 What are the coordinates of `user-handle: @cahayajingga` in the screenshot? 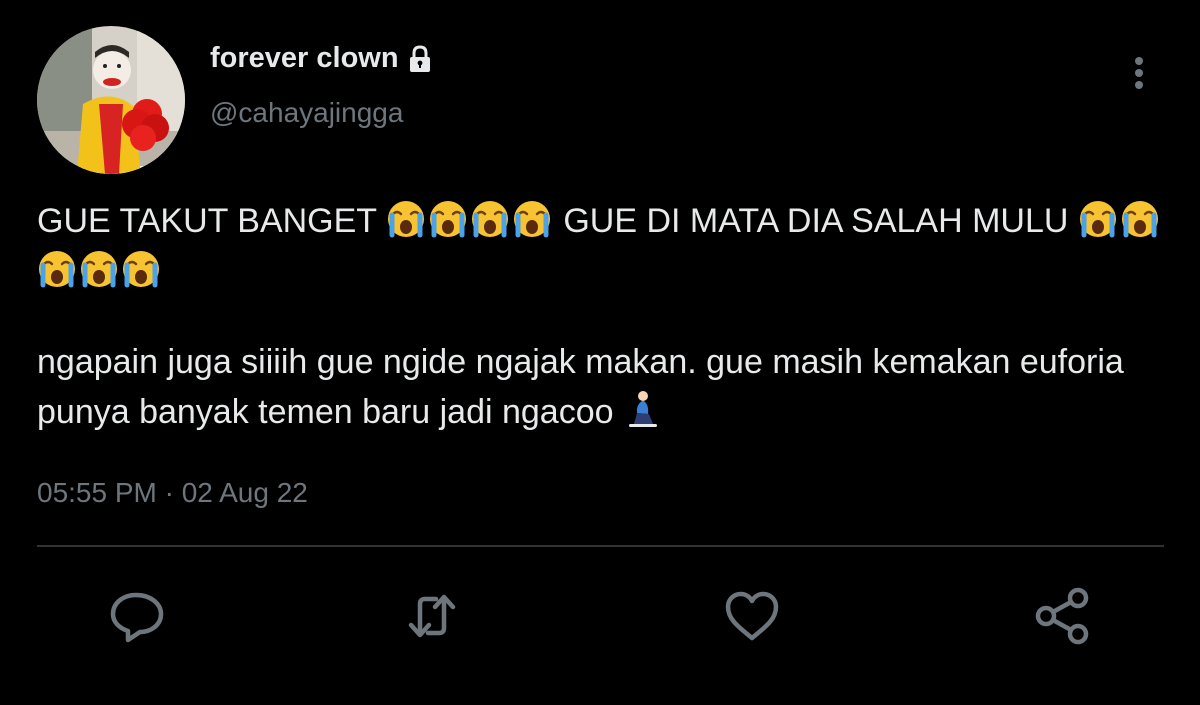 It's located at (306, 113).